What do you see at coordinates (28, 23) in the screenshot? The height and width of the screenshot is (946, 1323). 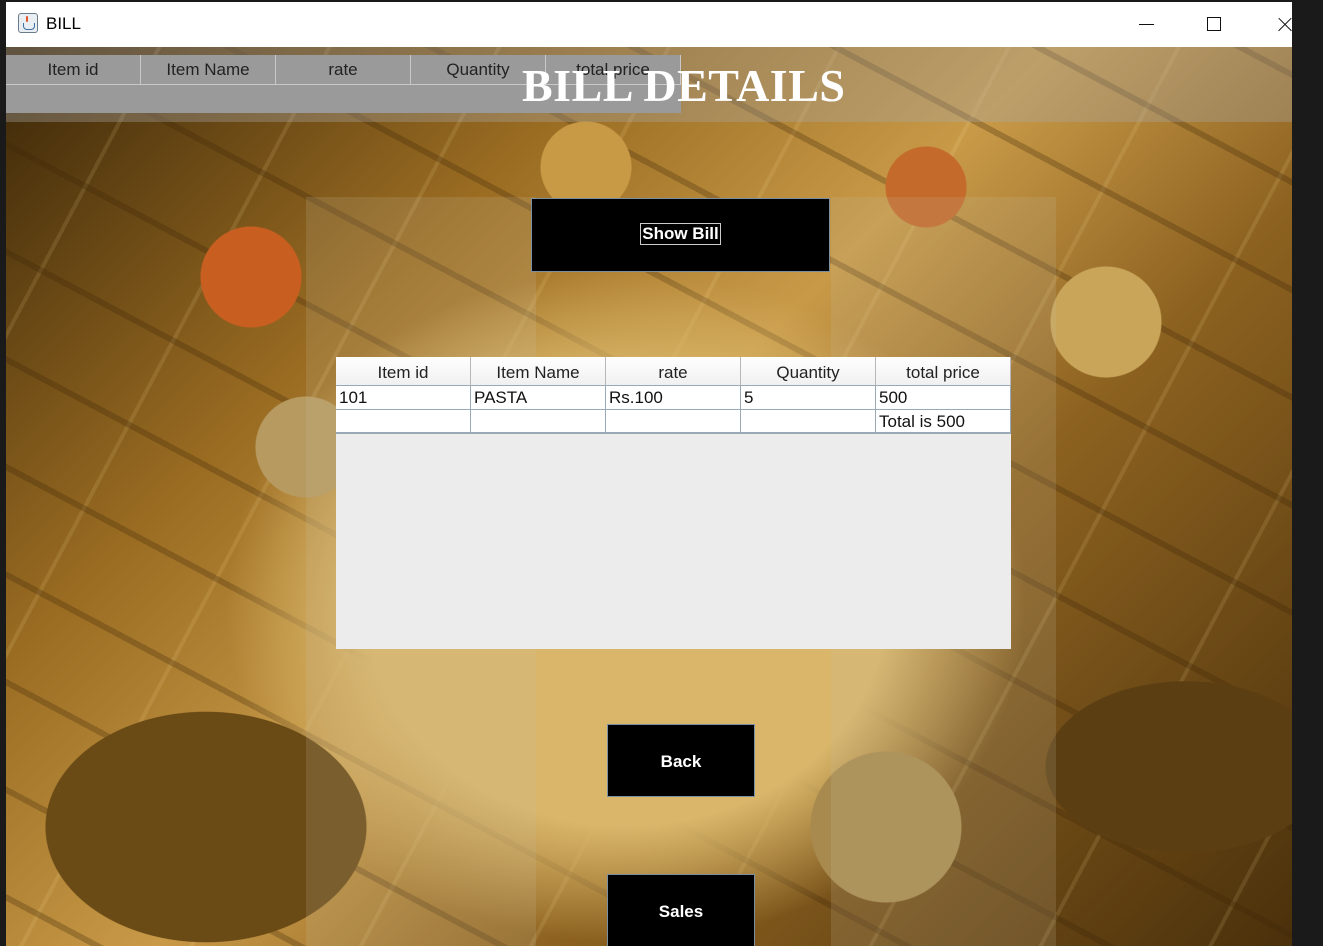 I see `java-cup-icon` at bounding box center [28, 23].